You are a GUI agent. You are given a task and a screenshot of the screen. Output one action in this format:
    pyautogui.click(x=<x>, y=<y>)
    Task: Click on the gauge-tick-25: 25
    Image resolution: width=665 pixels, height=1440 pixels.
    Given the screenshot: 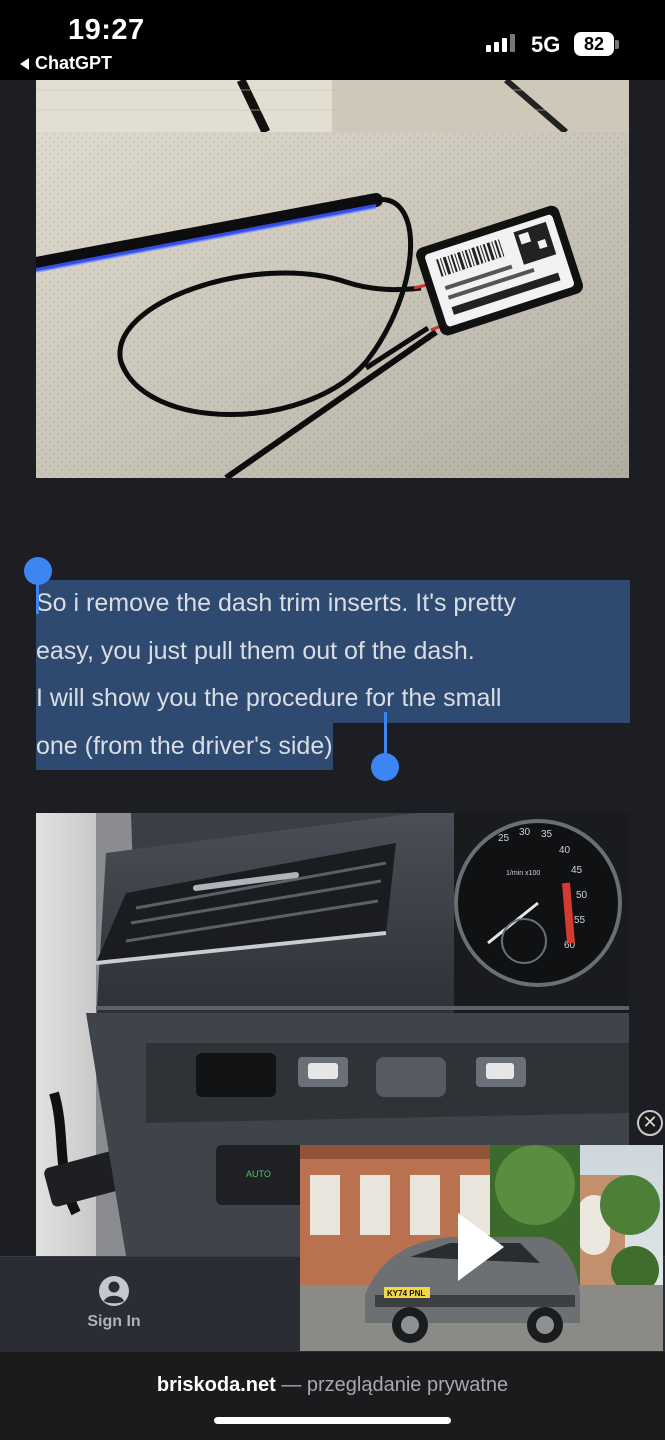 What is the action you would take?
    pyautogui.click(x=504, y=838)
    